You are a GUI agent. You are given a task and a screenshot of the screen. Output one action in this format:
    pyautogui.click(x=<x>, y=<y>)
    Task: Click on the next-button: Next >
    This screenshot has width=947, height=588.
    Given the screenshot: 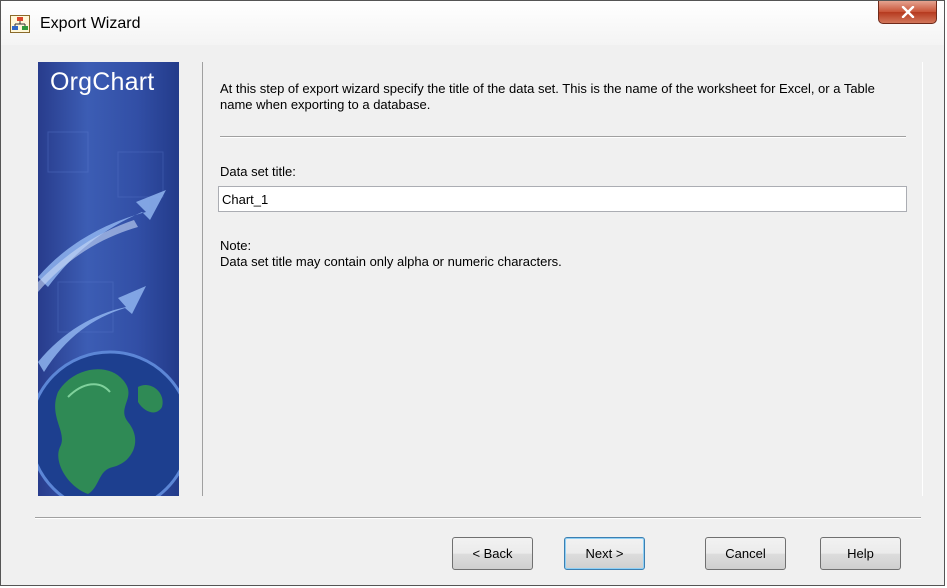 What is the action you would take?
    pyautogui.click(x=604, y=553)
    